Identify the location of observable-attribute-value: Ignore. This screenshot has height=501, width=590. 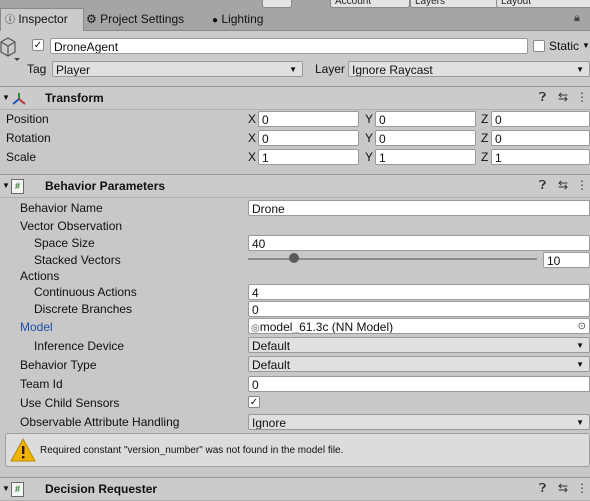
(269, 423).